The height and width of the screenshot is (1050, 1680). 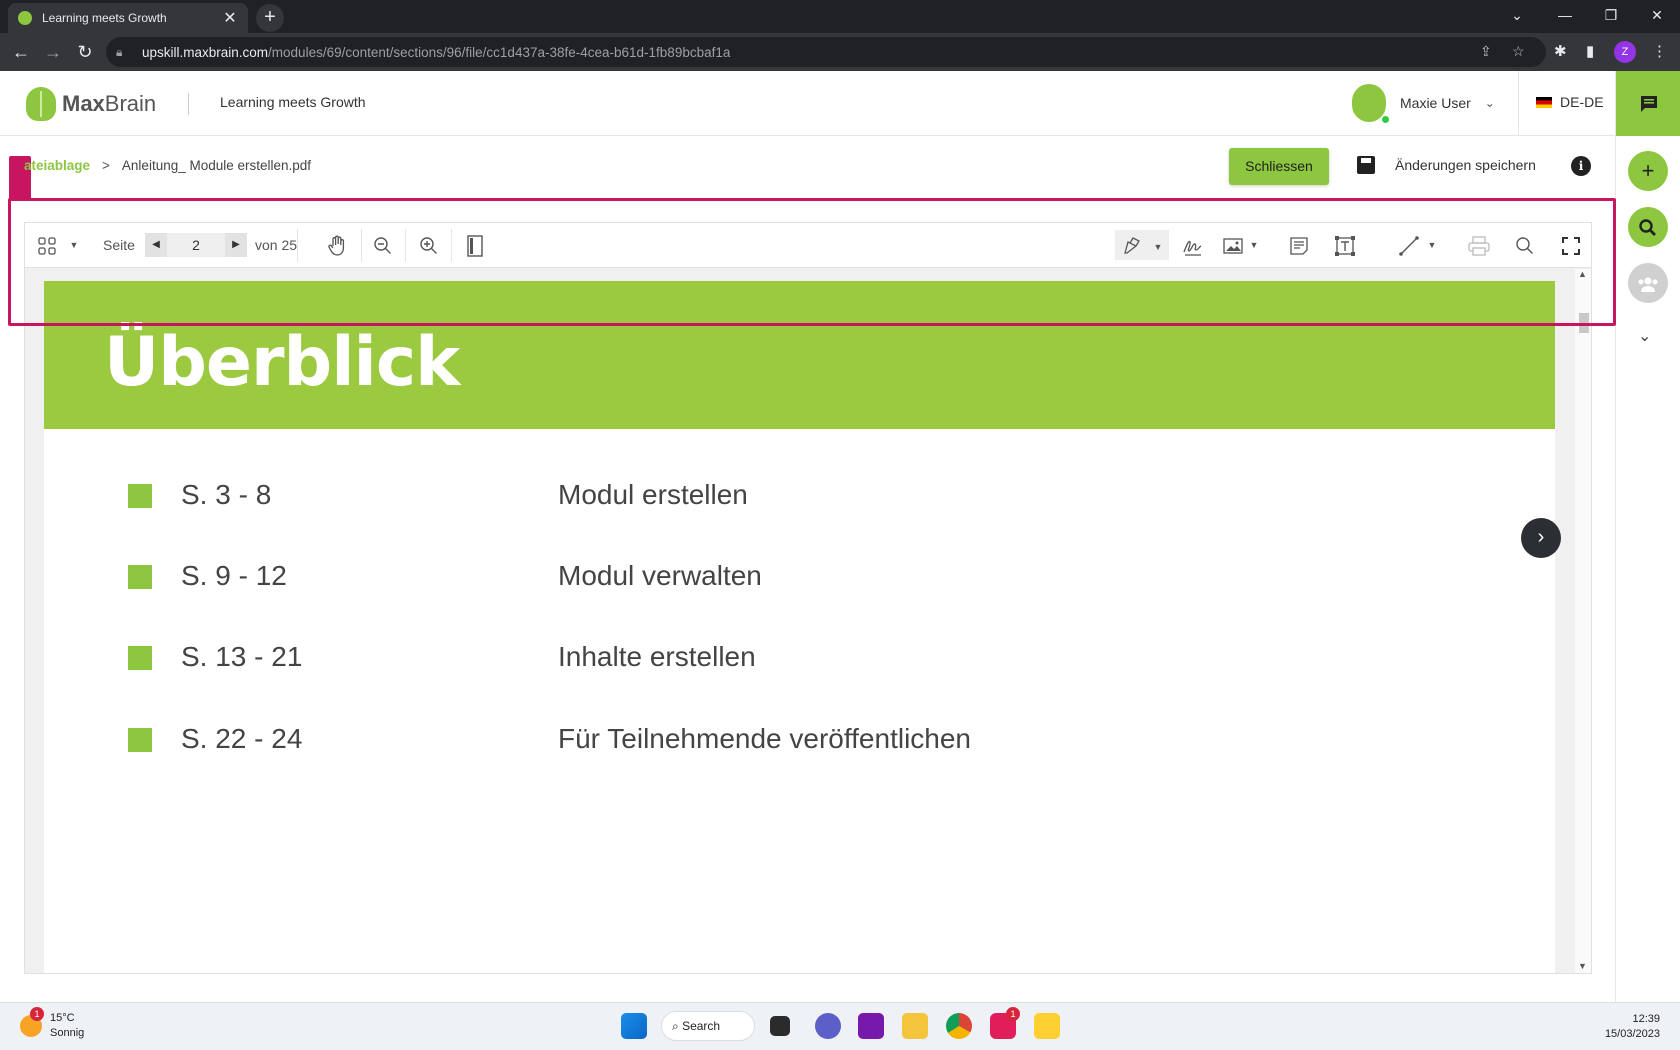 What do you see at coordinates (1518, 51) in the screenshot?
I see `bookmark-star-icon: ☆` at bounding box center [1518, 51].